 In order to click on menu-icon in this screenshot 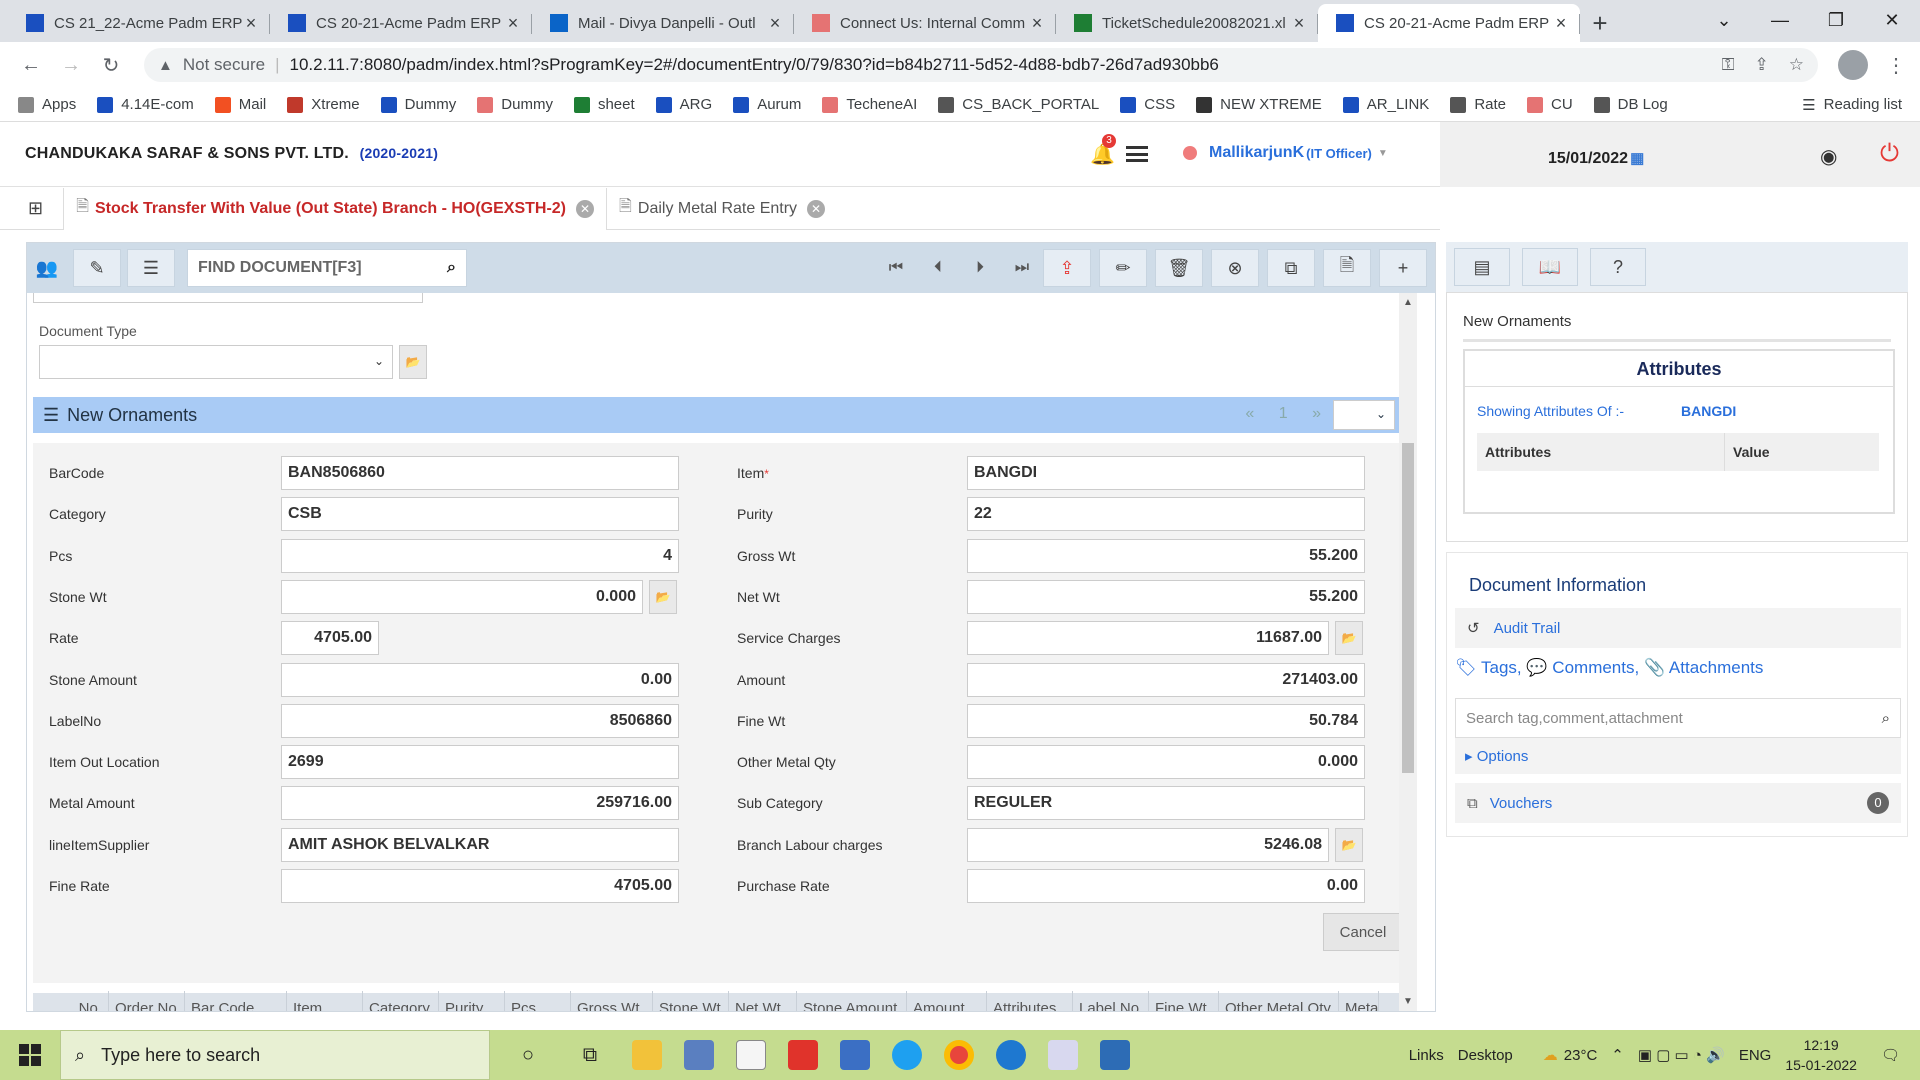, I will do `click(1137, 154)`.